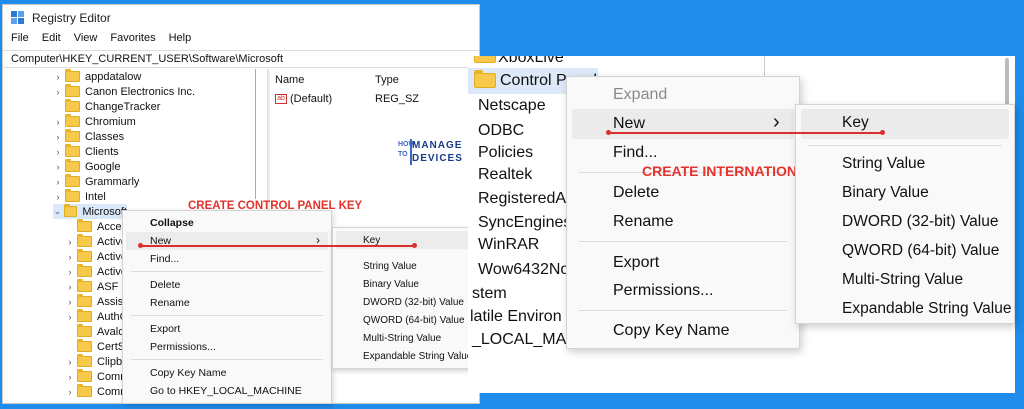 Image resolution: width=1024 pixels, height=409 pixels. What do you see at coordinates (640, 95) in the screenshot?
I see `menu-item-expand: Expand` at bounding box center [640, 95].